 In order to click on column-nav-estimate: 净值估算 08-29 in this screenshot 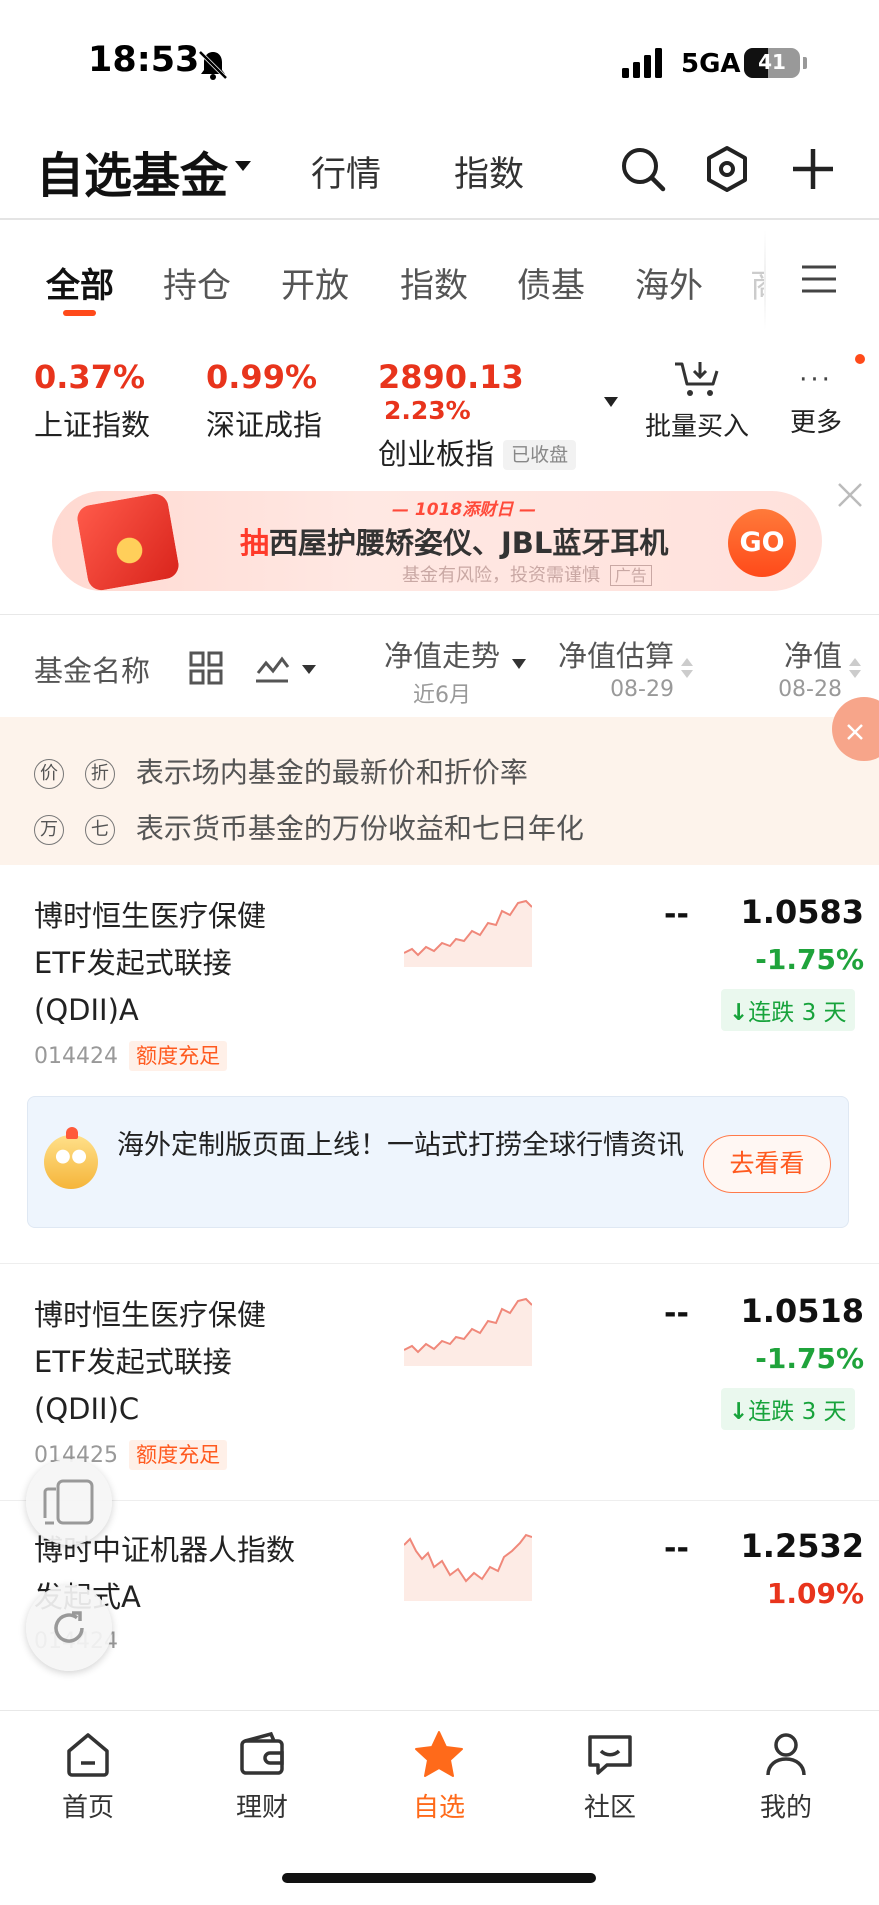, I will do `click(612, 667)`.